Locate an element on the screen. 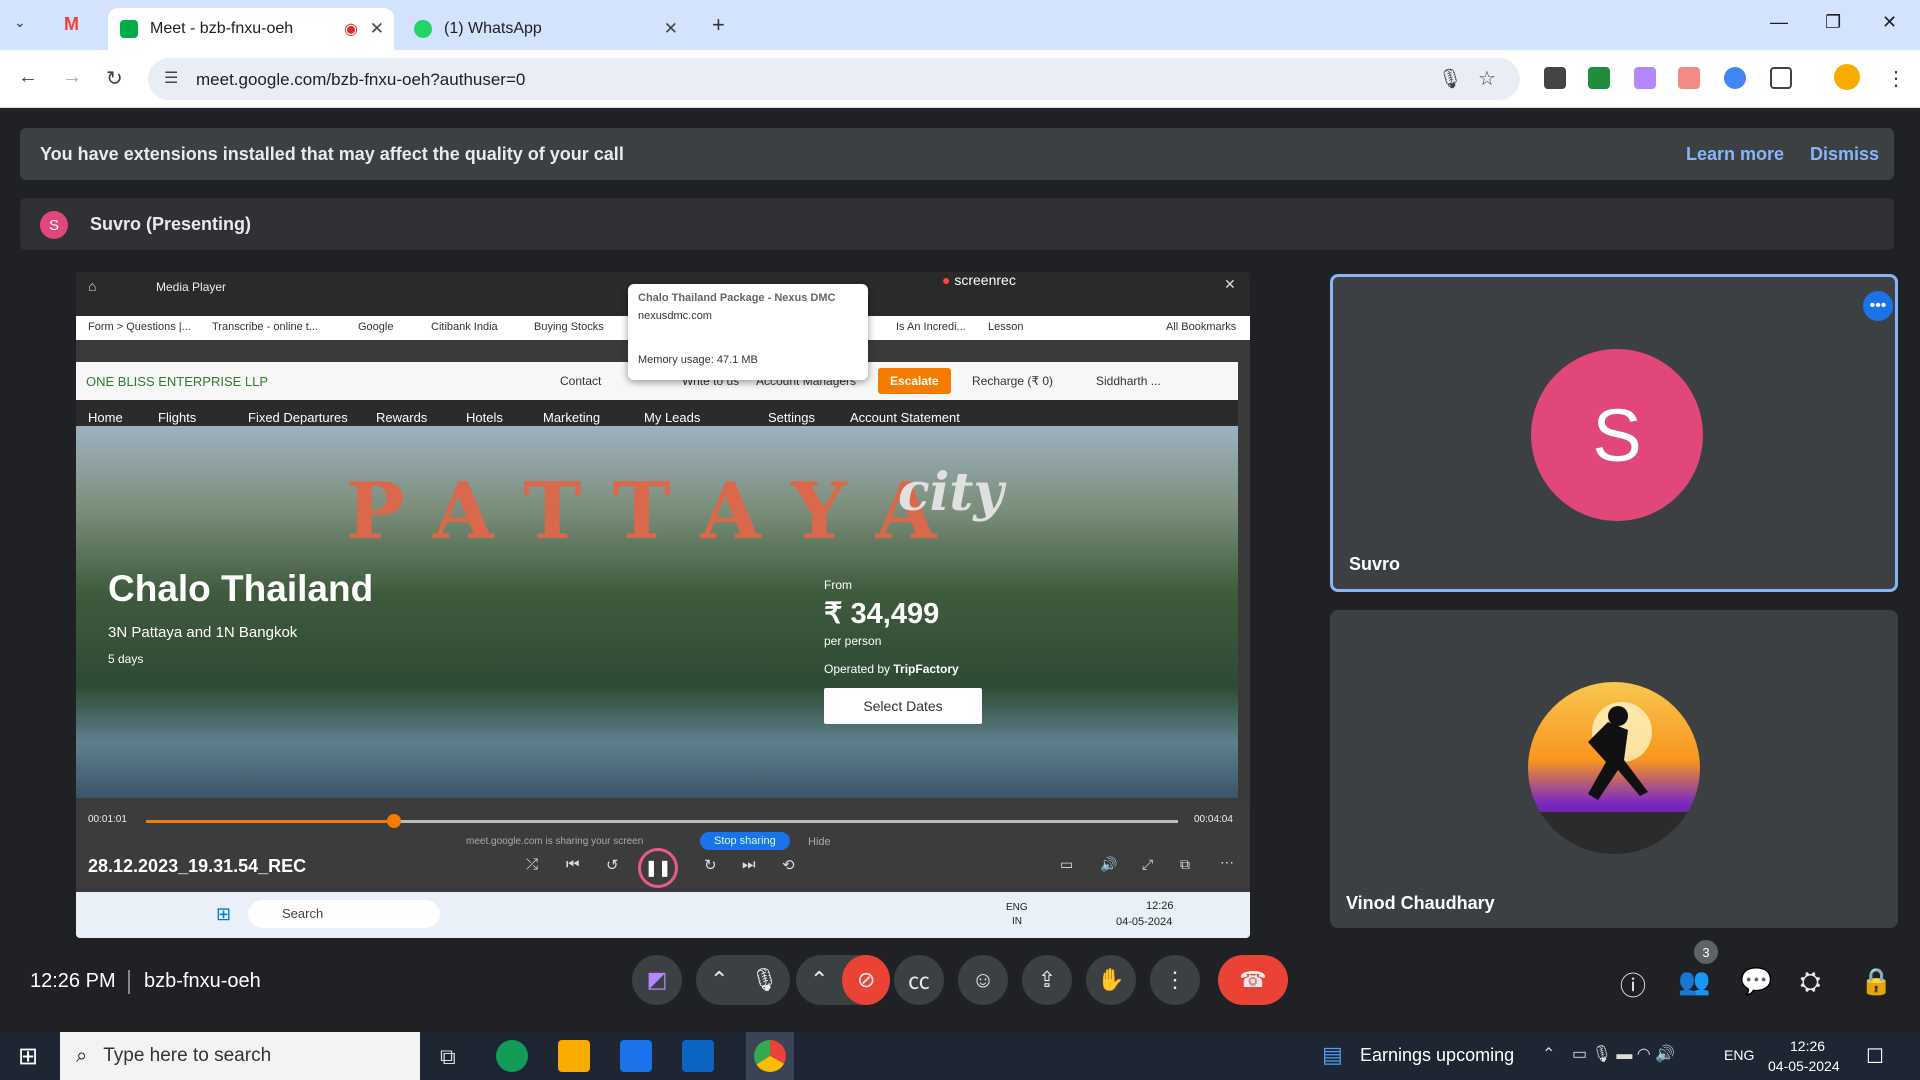  shared-clock-date: 04-05-2024 is located at coordinates (1144, 922).